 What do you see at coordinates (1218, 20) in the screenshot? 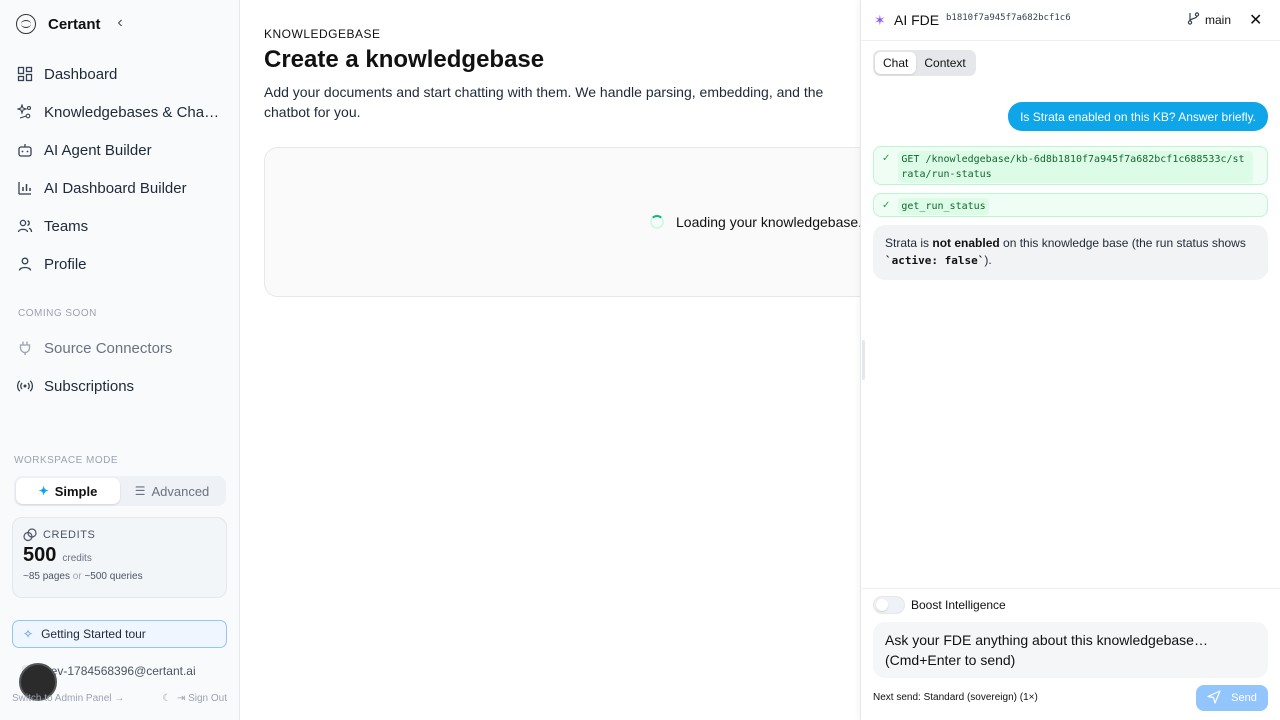
I see `branch-name: main` at bounding box center [1218, 20].